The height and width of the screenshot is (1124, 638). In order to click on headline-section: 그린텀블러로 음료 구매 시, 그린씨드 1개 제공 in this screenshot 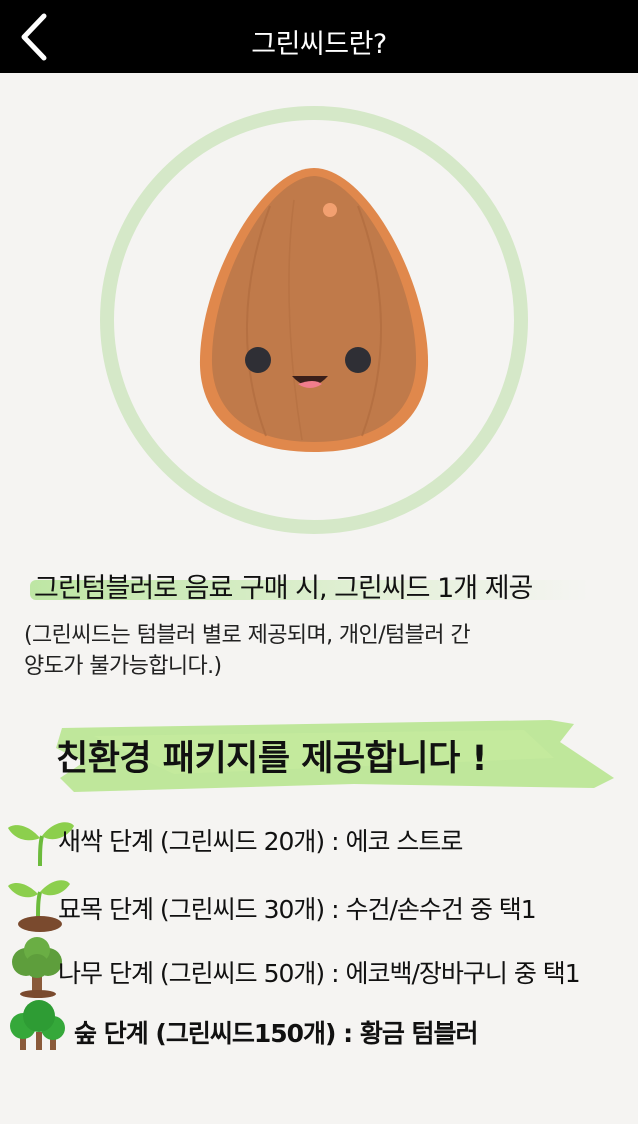, I will do `click(306, 585)`.